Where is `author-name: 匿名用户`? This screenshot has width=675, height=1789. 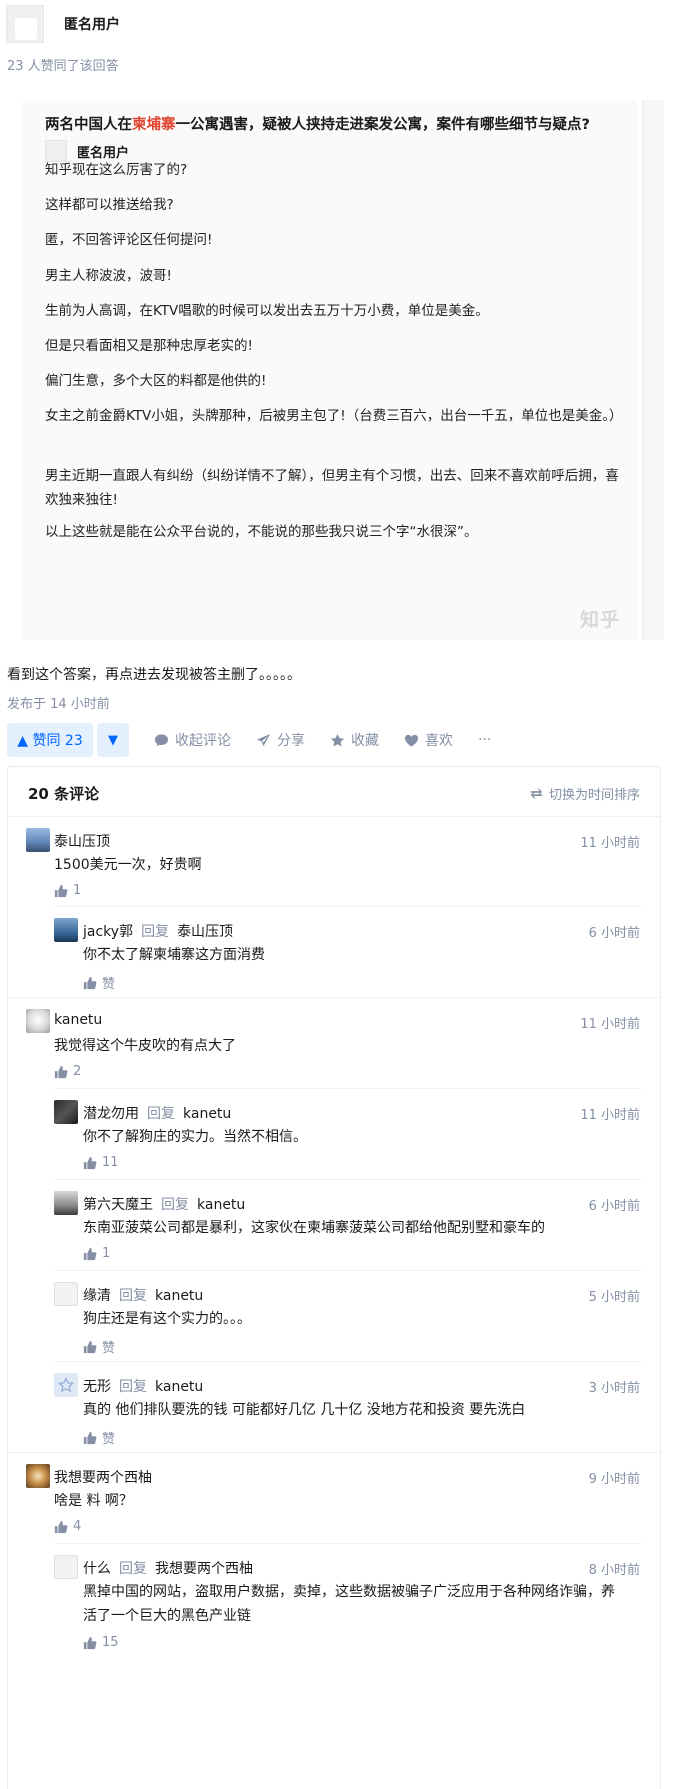
author-name: 匿名用户 is located at coordinates (92, 24).